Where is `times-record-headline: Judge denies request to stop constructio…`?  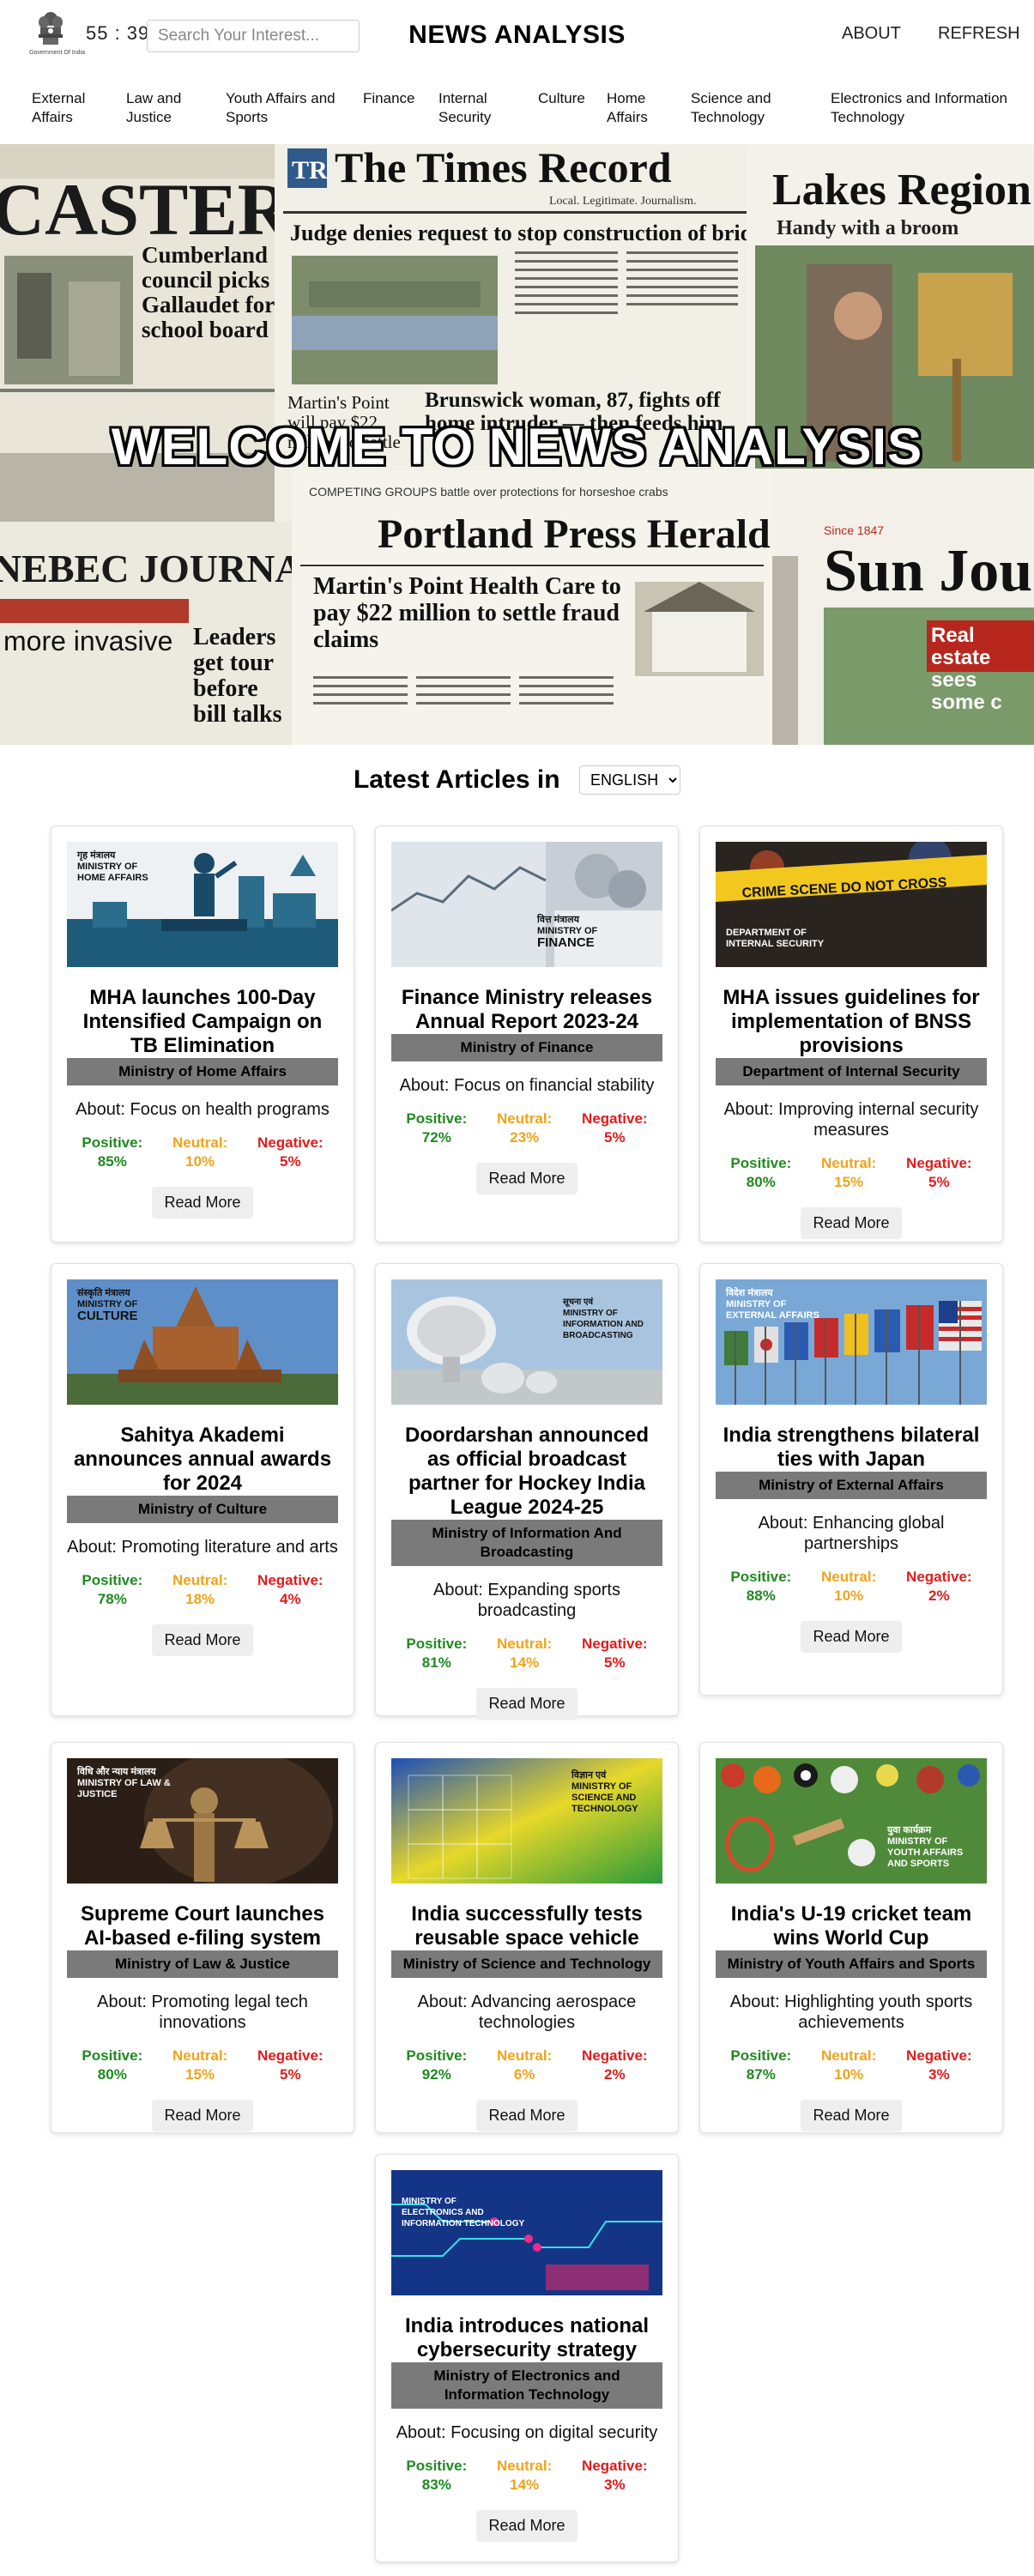 times-record-headline: Judge denies request to stop constructio… is located at coordinates (532, 233).